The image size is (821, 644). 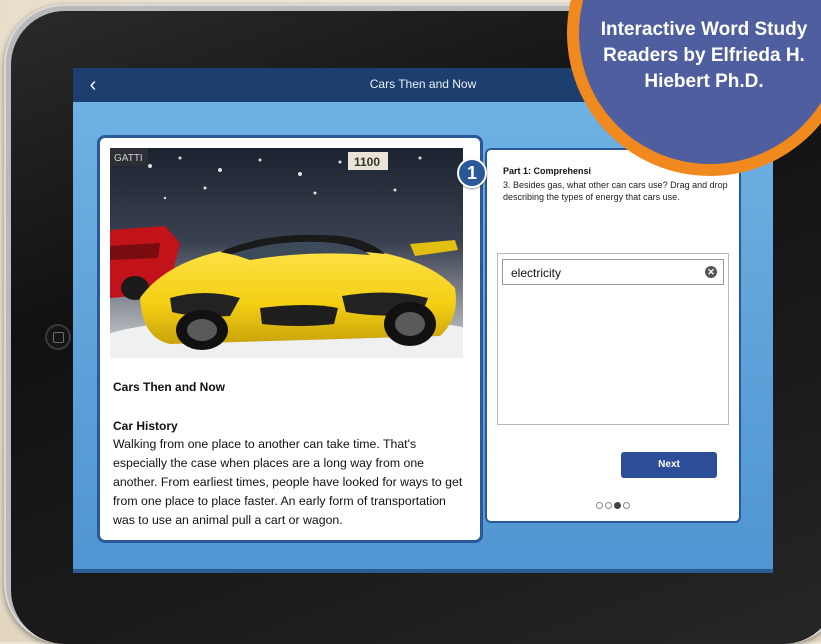 I want to click on photo-brand-text: GATTI, so click(x=128, y=158).